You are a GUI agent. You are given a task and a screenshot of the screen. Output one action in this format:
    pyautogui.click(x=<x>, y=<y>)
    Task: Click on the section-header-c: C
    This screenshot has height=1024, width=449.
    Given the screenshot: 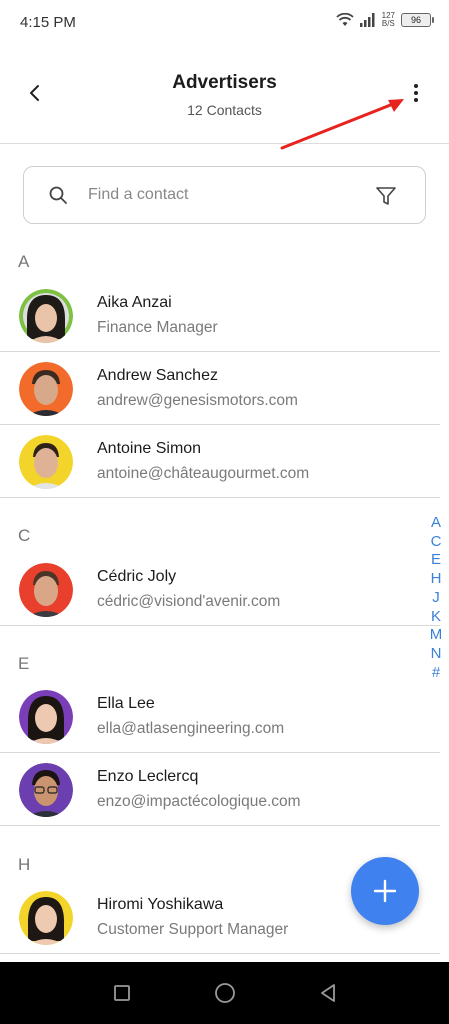 What is the action you would take?
    pyautogui.click(x=24, y=535)
    